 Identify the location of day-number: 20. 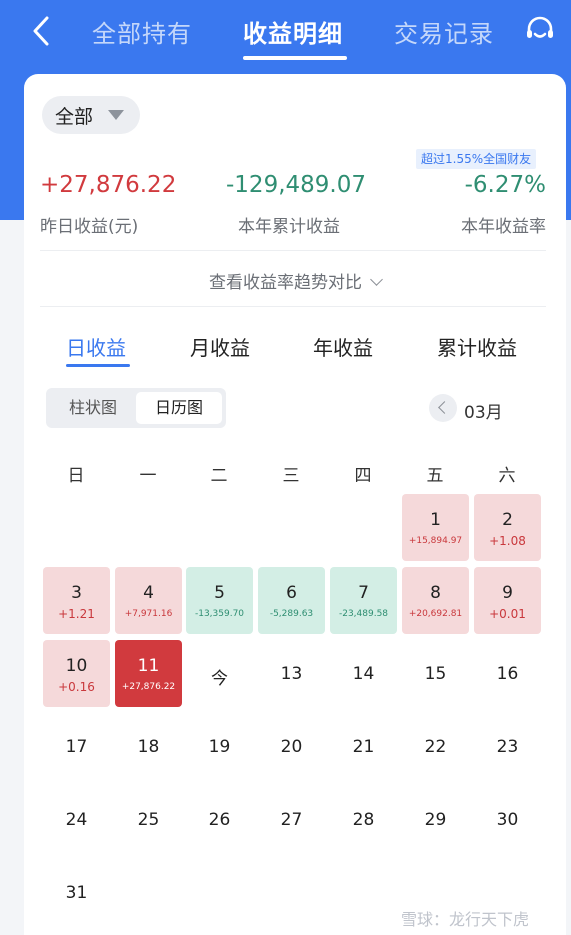
(291, 747).